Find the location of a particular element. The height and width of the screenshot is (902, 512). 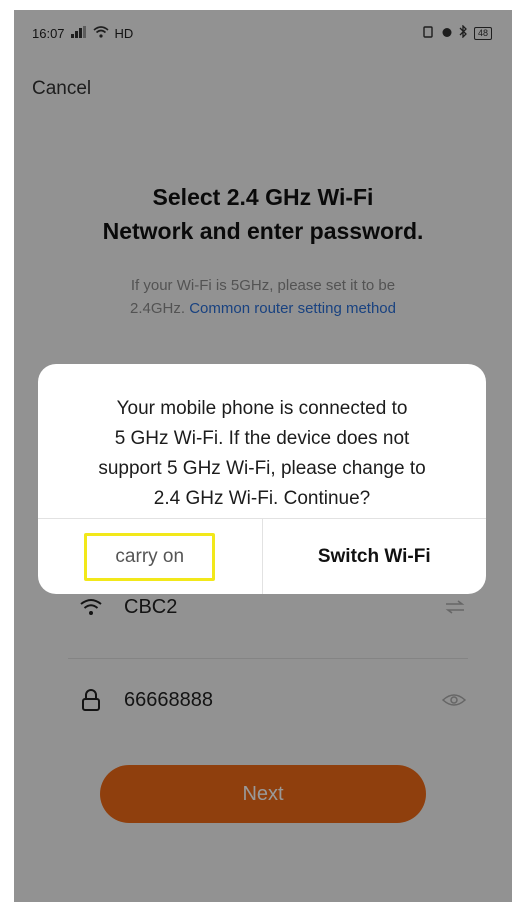

dialog-button-row: carry on Switch Wi-Fi is located at coordinates (262, 556).